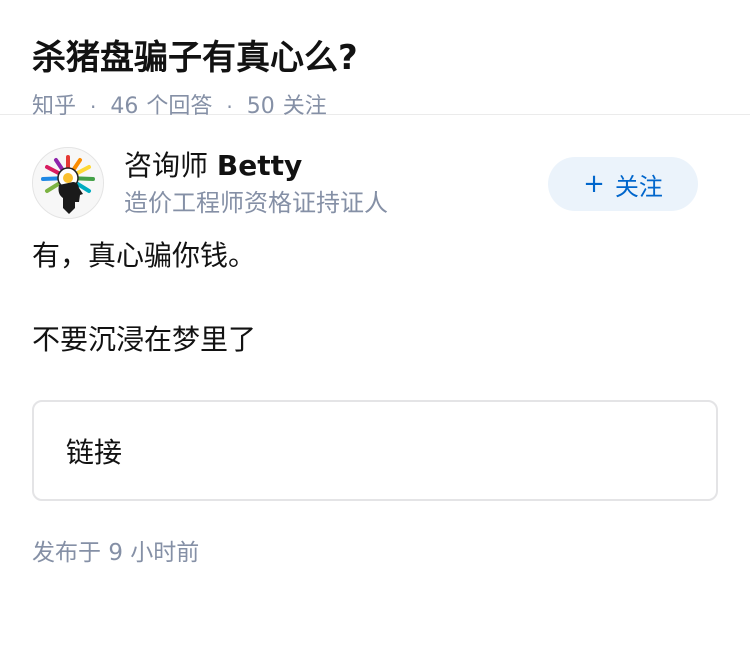 This screenshot has height=656, width=750. What do you see at coordinates (144, 339) in the screenshot?
I see `answer-paragraph: 不要沉浸在梦里了` at bounding box center [144, 339].